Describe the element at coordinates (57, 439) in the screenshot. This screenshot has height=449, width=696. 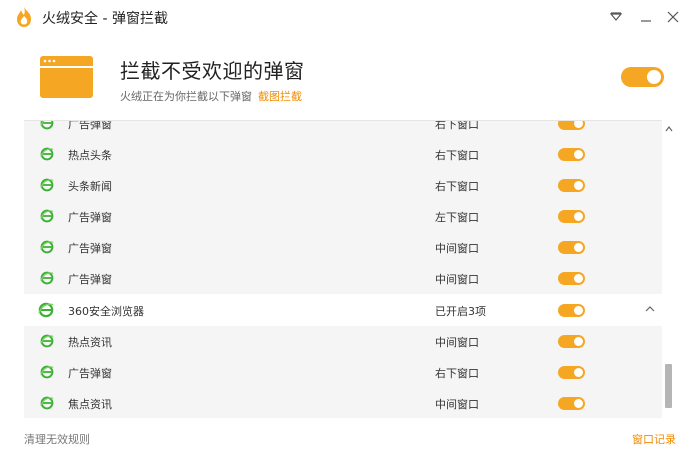
I see `clear-invalid-rules-link: 清理无效规则` at that location.